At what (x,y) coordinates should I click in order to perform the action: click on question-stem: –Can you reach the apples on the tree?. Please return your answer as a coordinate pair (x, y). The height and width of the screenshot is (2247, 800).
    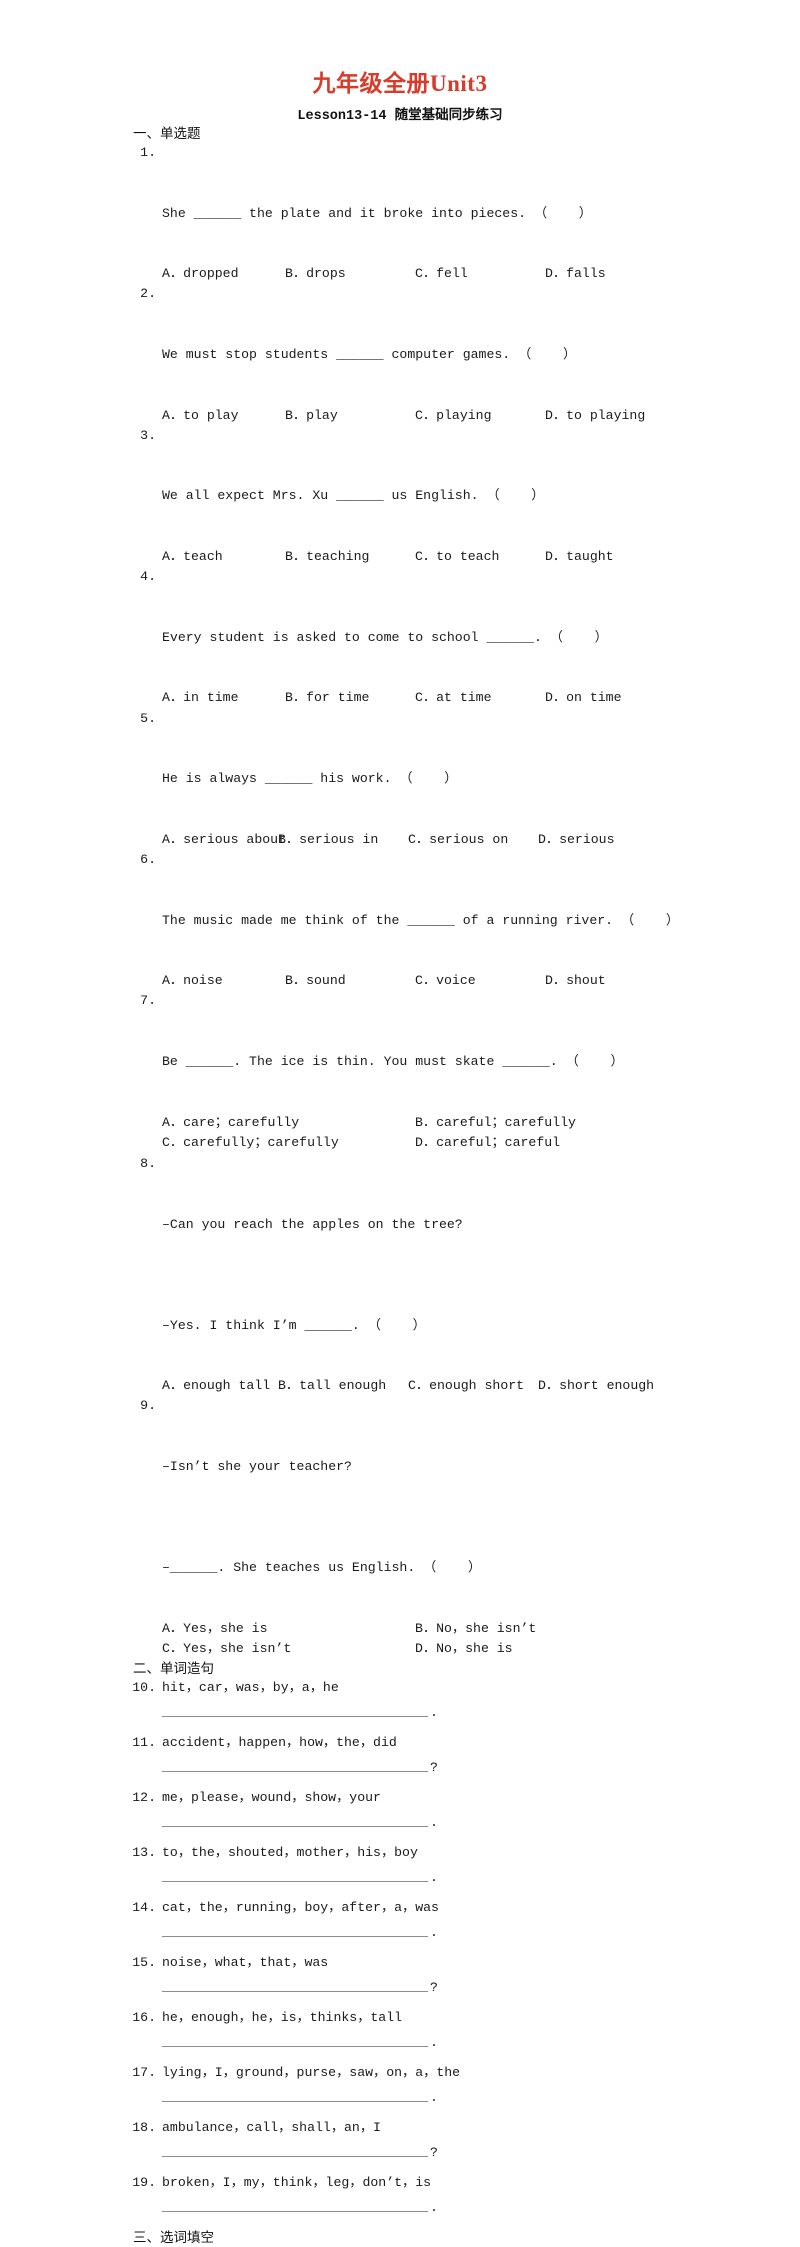
    Looking at the image, I should click on (312, 1224).